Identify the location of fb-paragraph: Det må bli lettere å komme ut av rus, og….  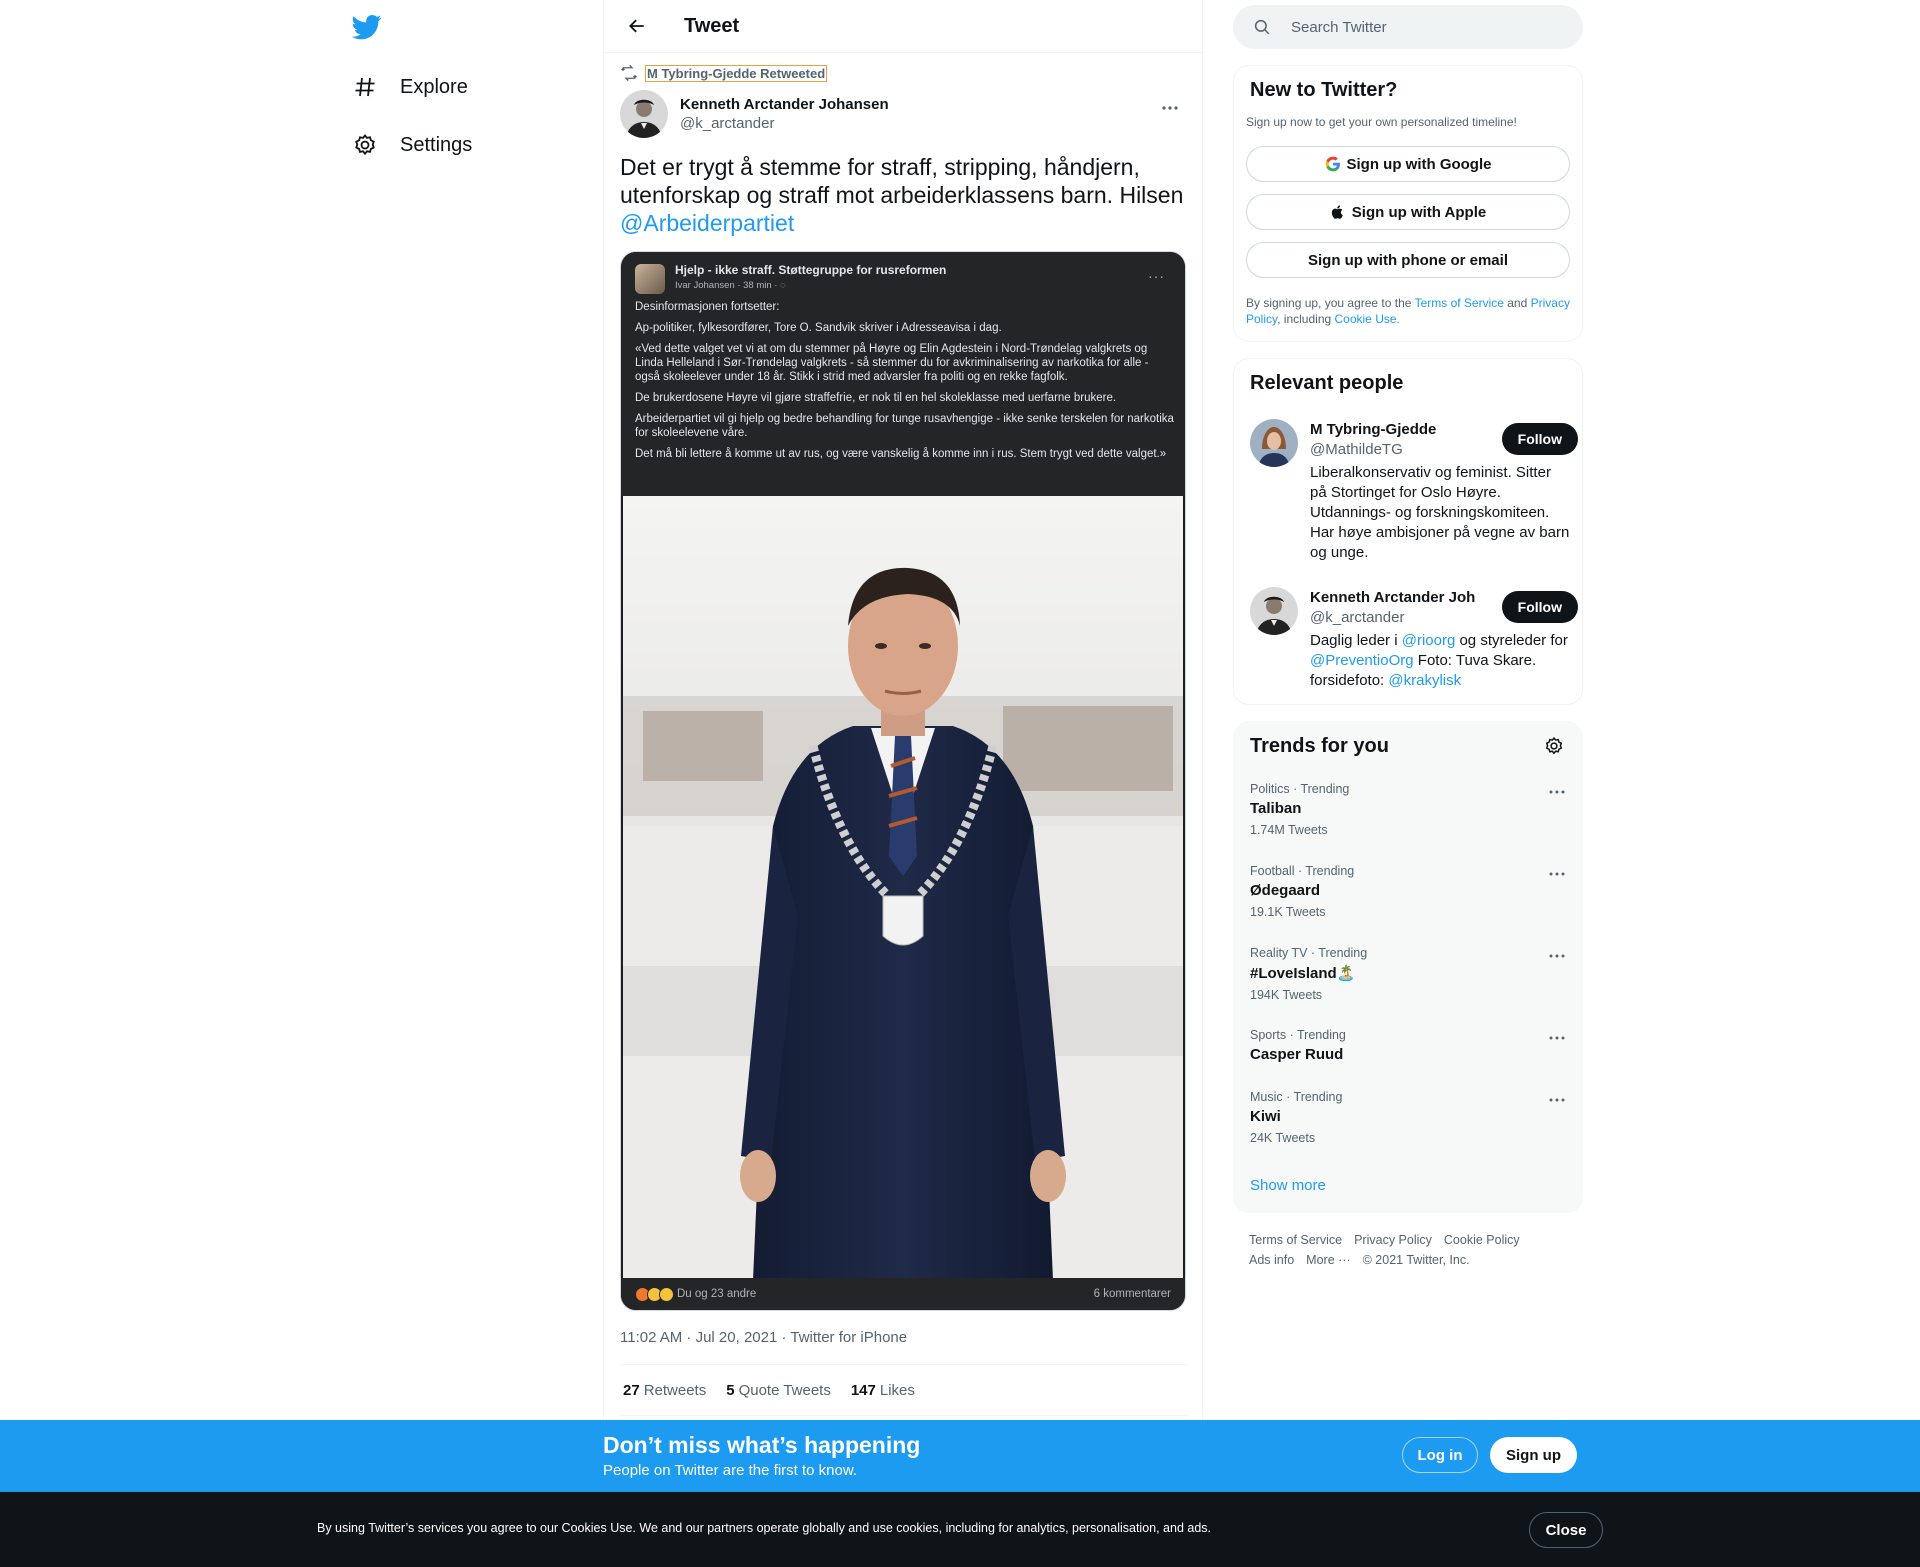
(901, 454).